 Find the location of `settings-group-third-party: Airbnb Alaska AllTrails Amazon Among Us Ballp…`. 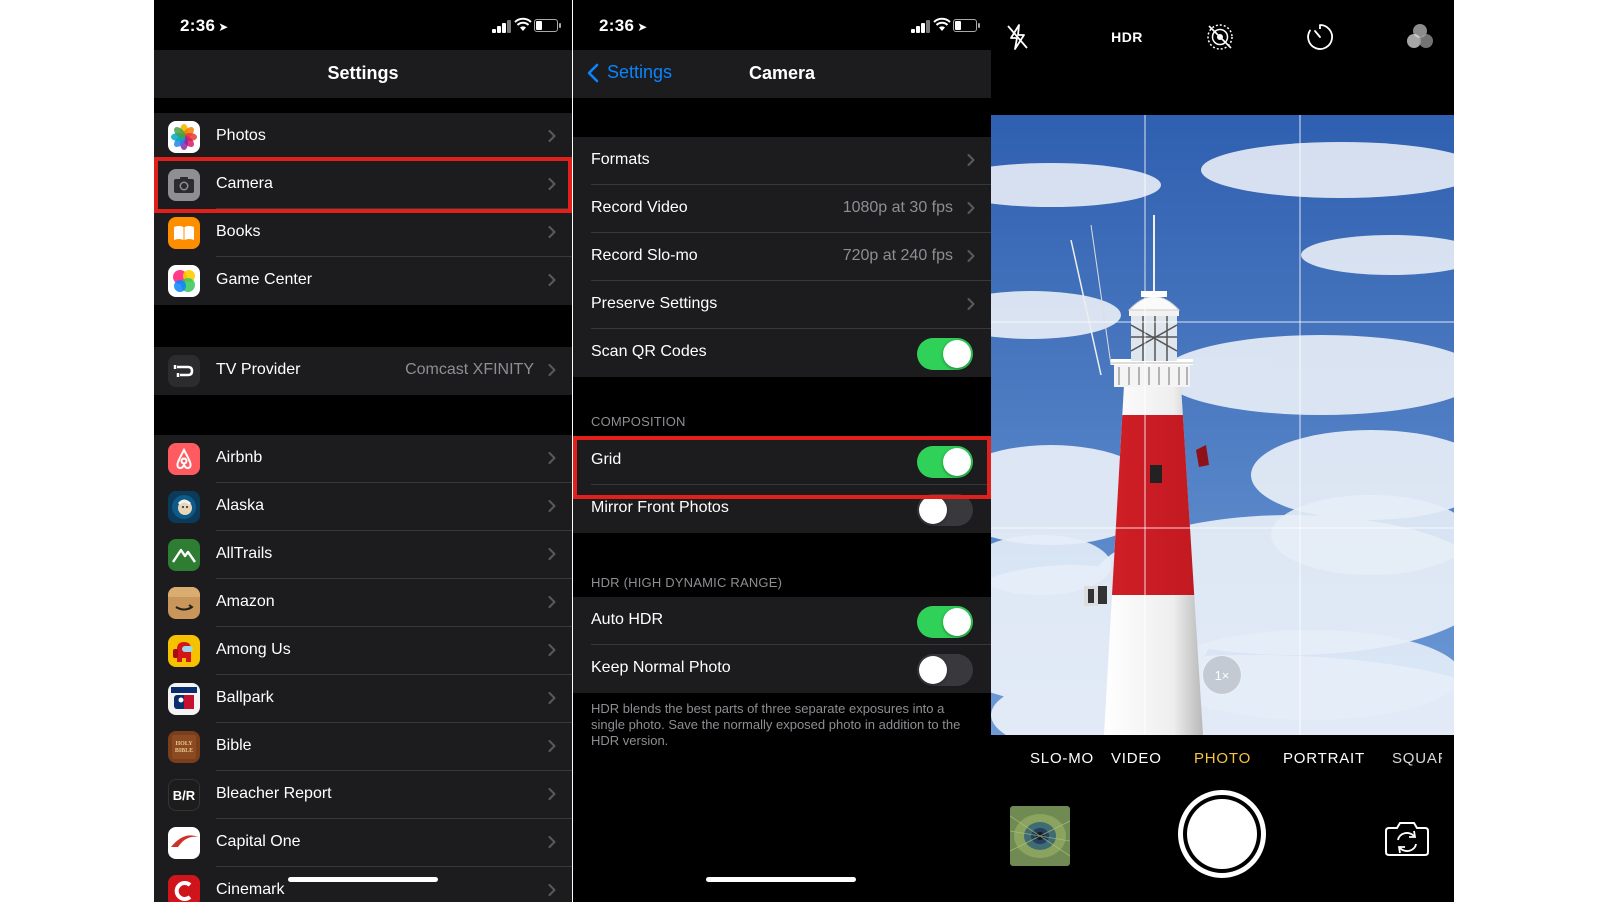

settings-group-third-party: Airbnb Alaska AllTrails Amazon Among Us Ballp… is located at coordinates (363, 668).